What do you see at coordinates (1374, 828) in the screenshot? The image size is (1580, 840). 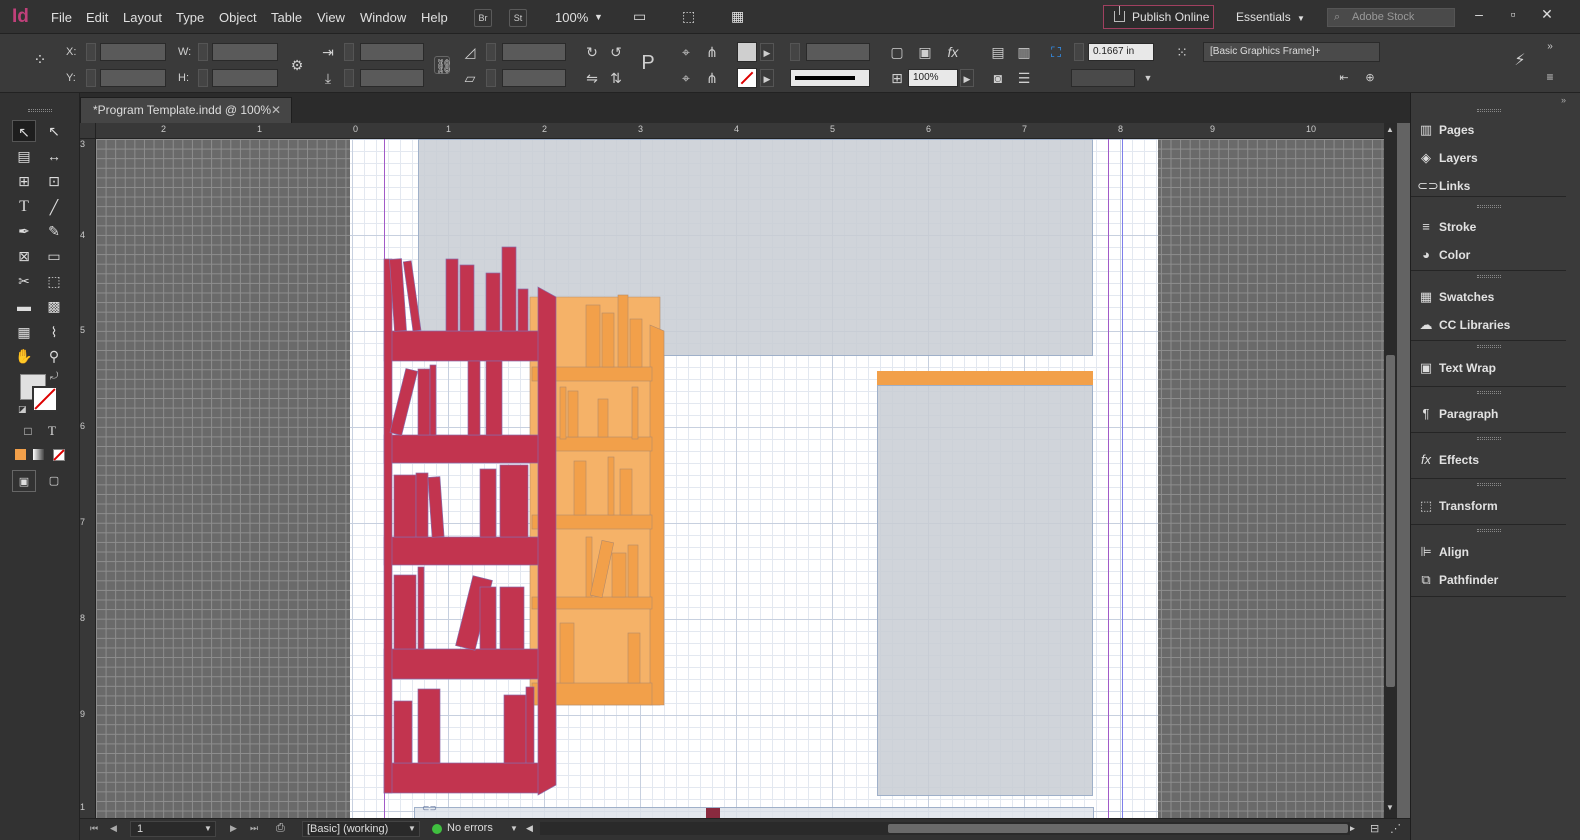 I see `split-layout-icon: ⊟` at bounding box center [1374, 828].